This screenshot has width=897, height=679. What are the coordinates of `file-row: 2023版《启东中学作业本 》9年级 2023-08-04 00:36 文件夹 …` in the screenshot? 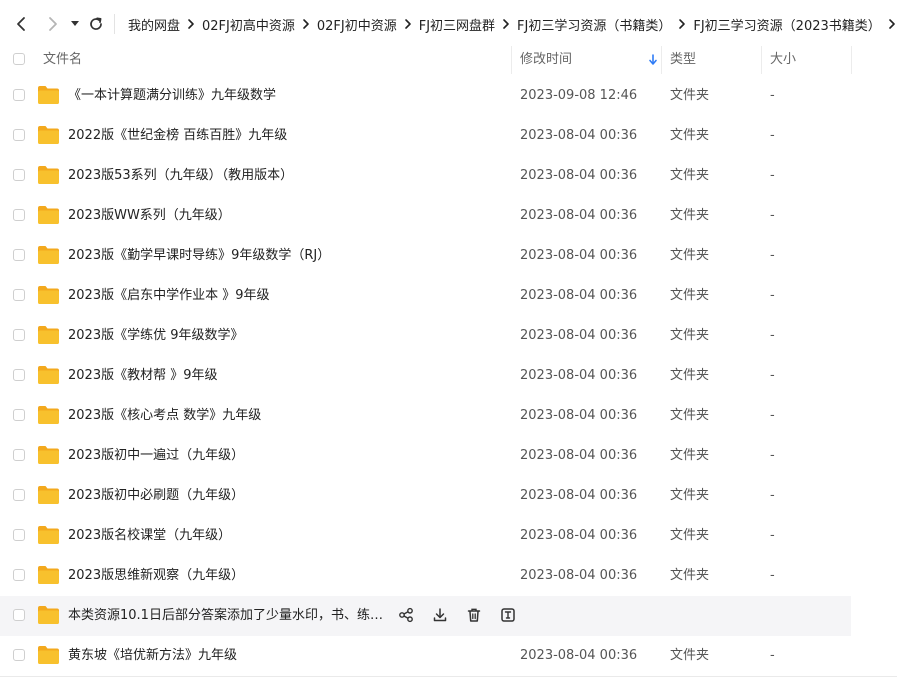 It's located at (448, 296).